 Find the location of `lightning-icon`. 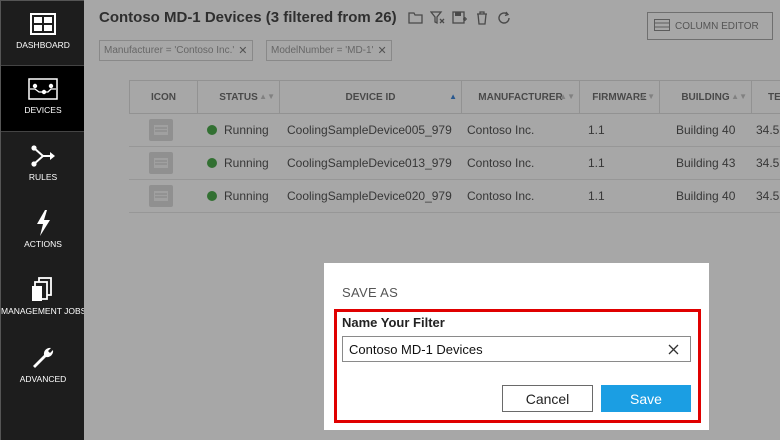

lightning-icon is located at coordinates (43, 223).